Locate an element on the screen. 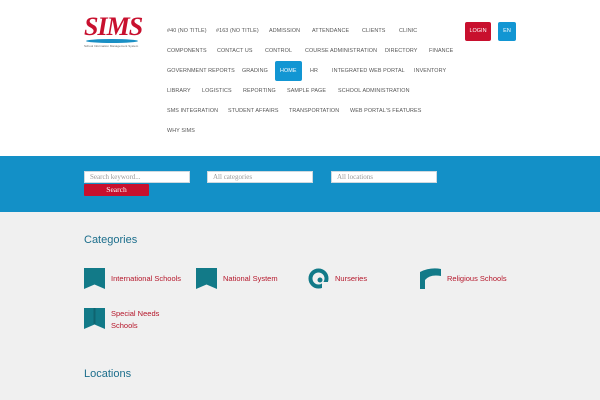 The height and width of the screenshot is (400, 600). nav-item-web-portals-features: WEB PORTAL'S FEATURES is located at coordinates (385, 111).